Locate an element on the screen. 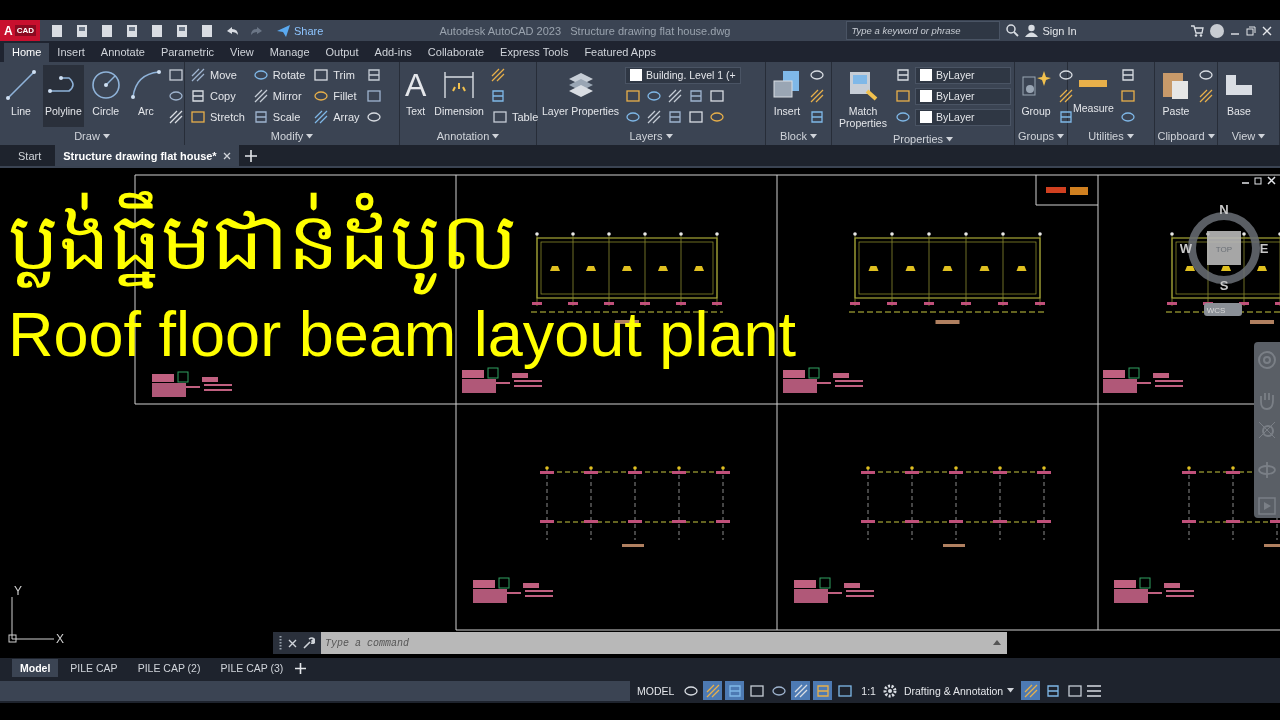  menu-icon is located at coordinates (1094, 690).